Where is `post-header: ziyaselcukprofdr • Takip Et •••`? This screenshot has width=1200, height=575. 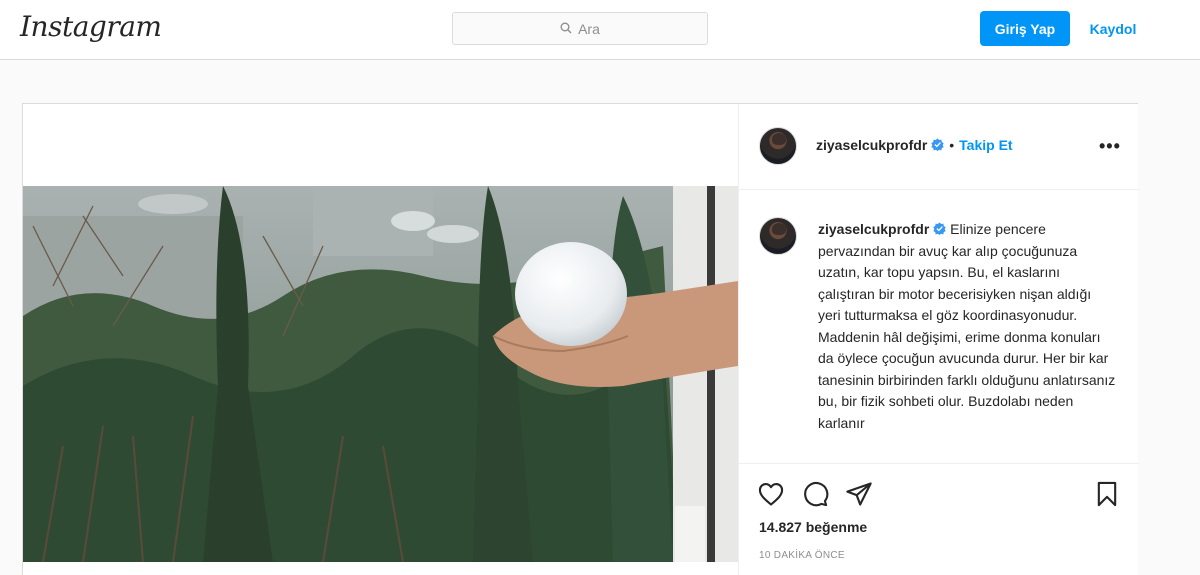
post-header: ziyaselcukprofdr • Takip Et ••• is located at coordinates (939, 147).